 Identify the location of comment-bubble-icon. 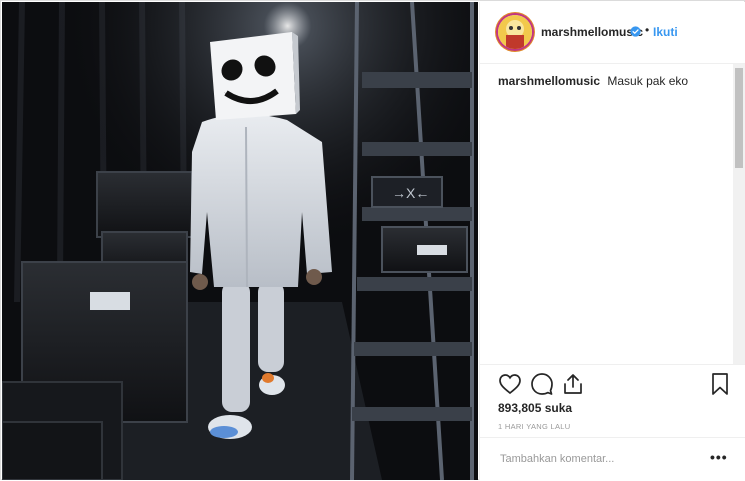
(542, 384).